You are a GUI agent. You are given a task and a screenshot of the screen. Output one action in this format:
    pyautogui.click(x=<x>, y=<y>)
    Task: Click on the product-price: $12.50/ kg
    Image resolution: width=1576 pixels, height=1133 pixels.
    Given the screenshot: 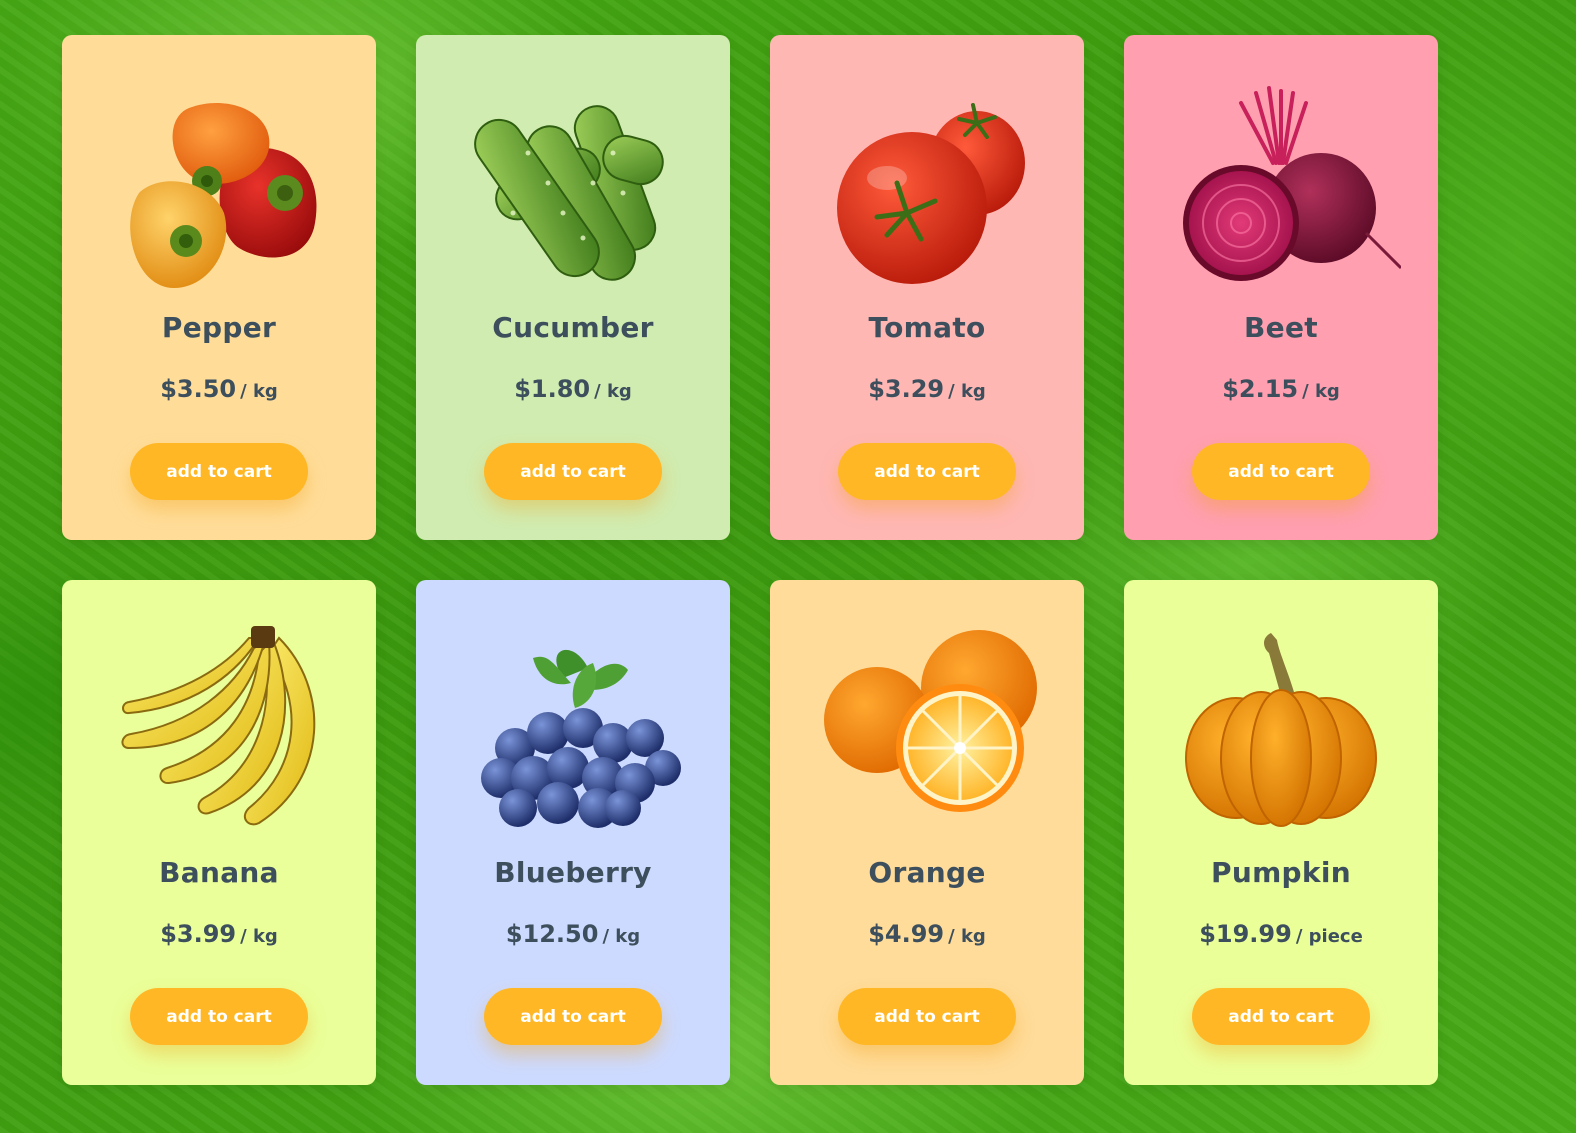 What is the action you would take?
    pyautogui.click(x=573, y=934)
    